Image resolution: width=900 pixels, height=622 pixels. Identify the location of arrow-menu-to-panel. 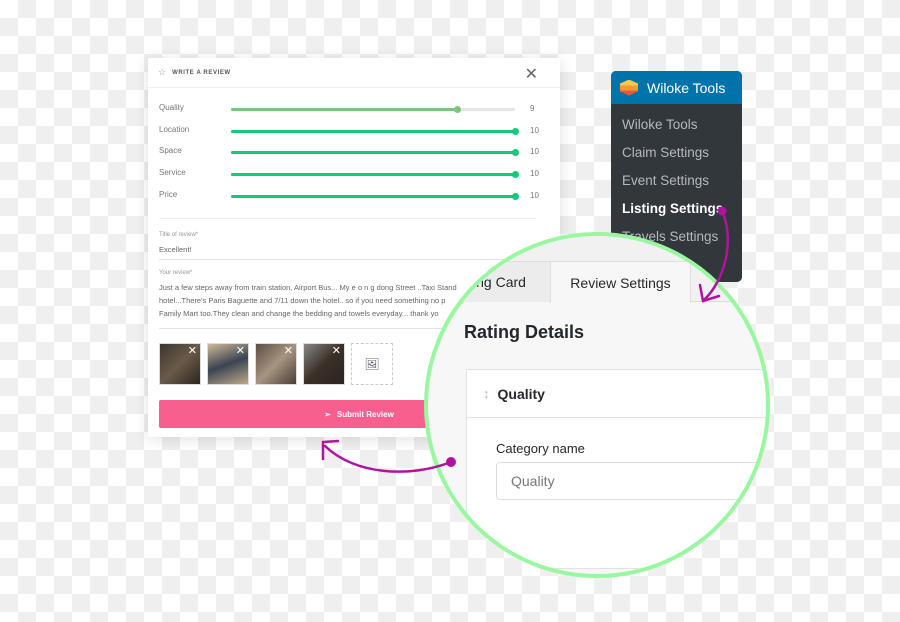
(715, 255).